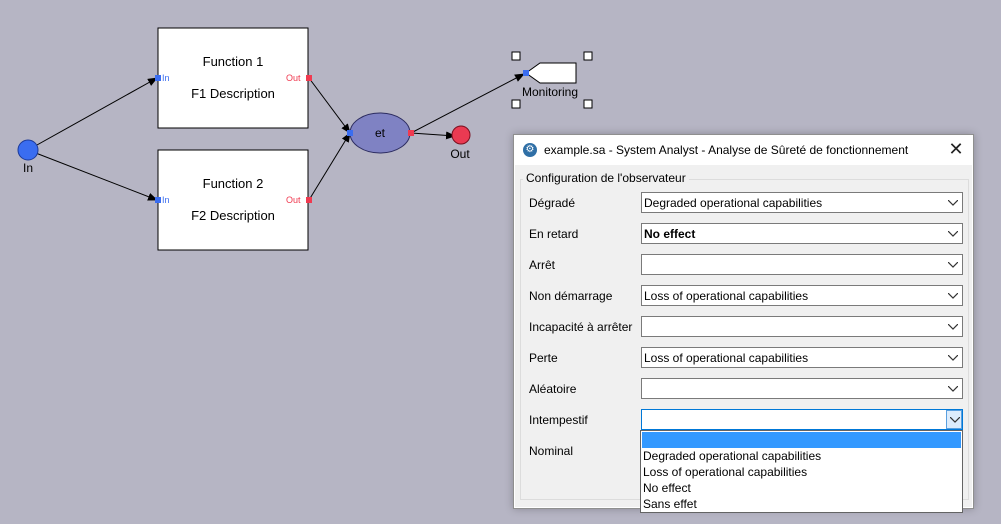  I want to click on function-2-out-label: Out, so click(293, 200).